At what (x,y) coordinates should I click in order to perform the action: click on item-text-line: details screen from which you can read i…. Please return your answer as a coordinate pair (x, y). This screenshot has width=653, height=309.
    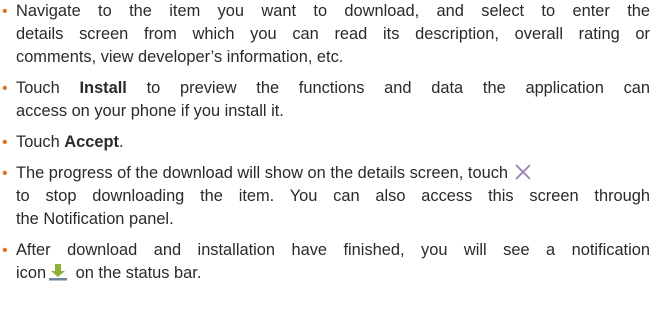
    Looking at the image, I should click on (333, 34).